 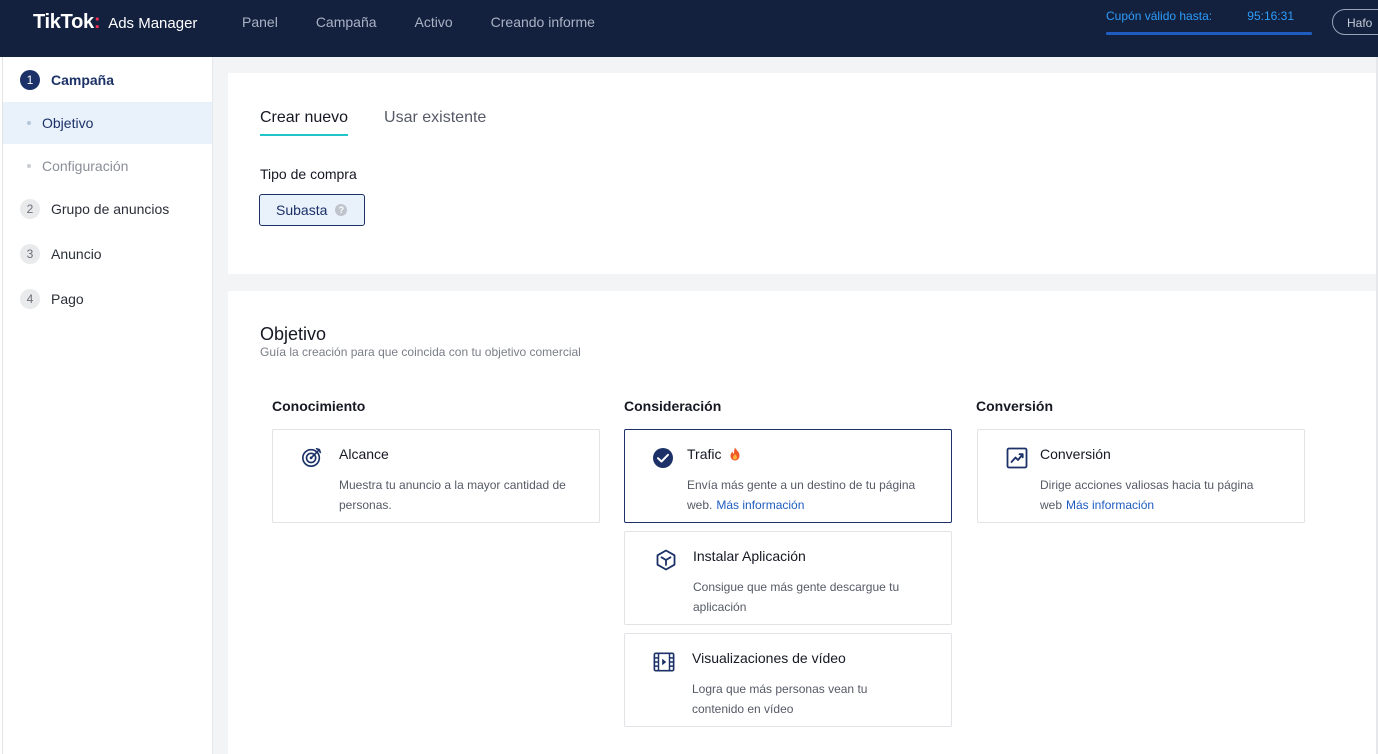 I want to click on objective-title: Objetivo, so click(x=293, y=334).